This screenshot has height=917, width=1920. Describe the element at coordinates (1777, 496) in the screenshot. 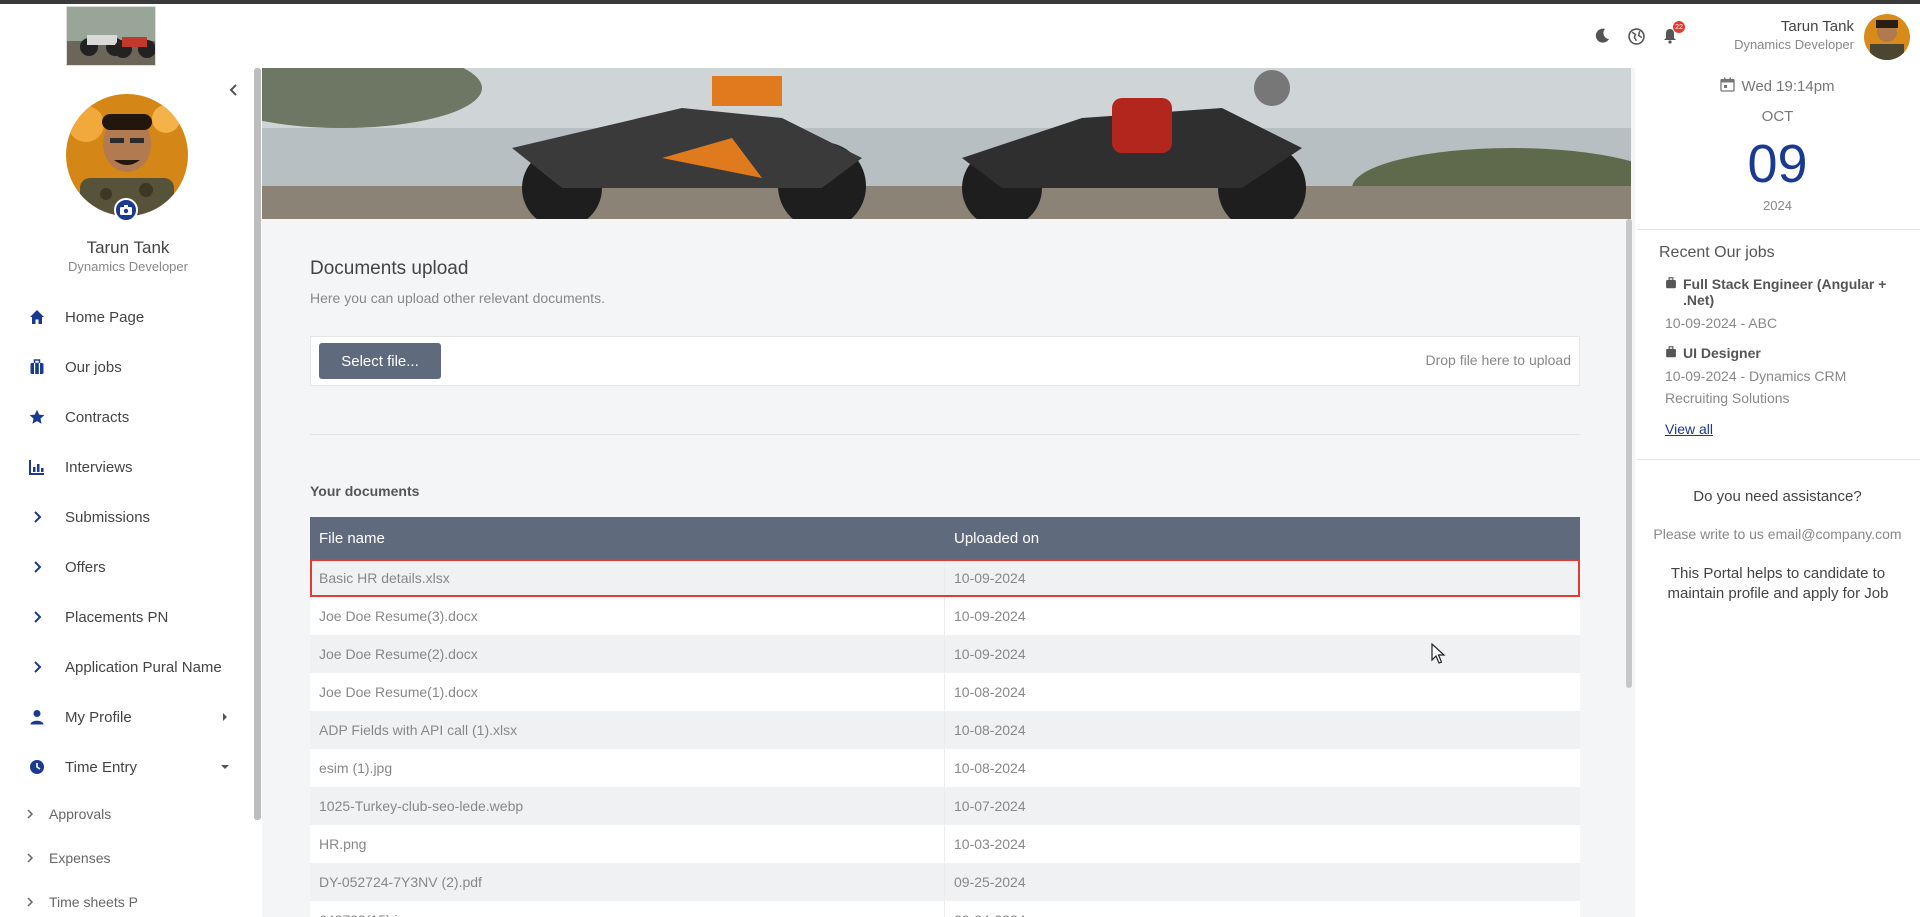

I see `assistance-title: Do you need assistance?` at that location.